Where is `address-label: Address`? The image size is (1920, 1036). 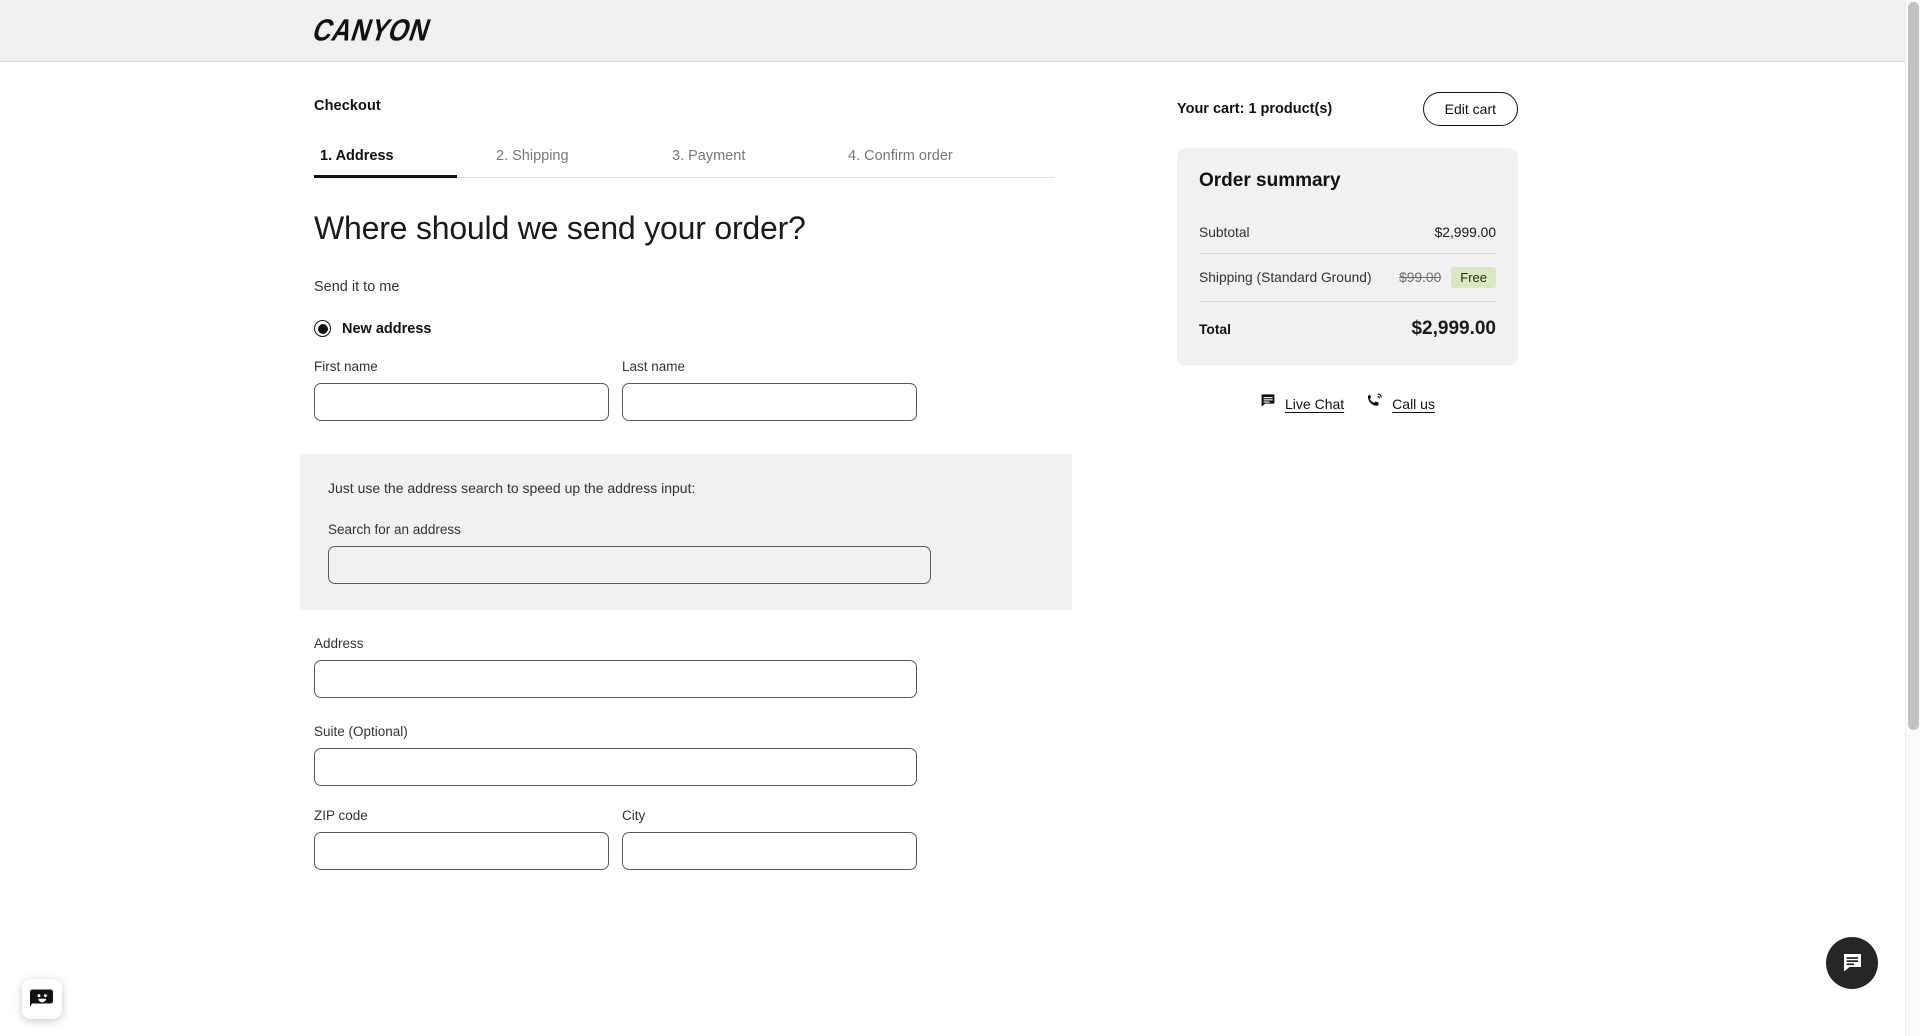
address-label: Address is located at coordinates (339, 643).